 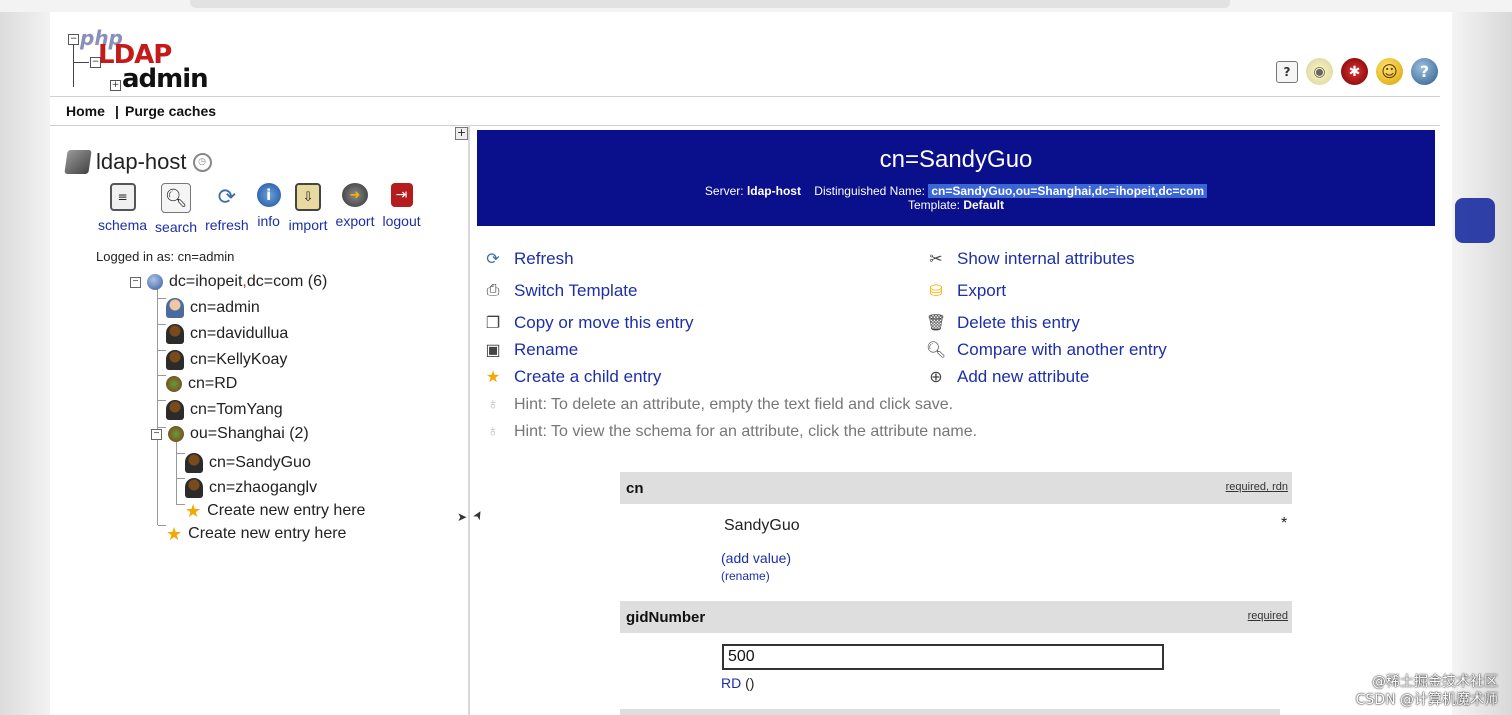 I want to click on backdrop-left, so click(x=25, y=363).